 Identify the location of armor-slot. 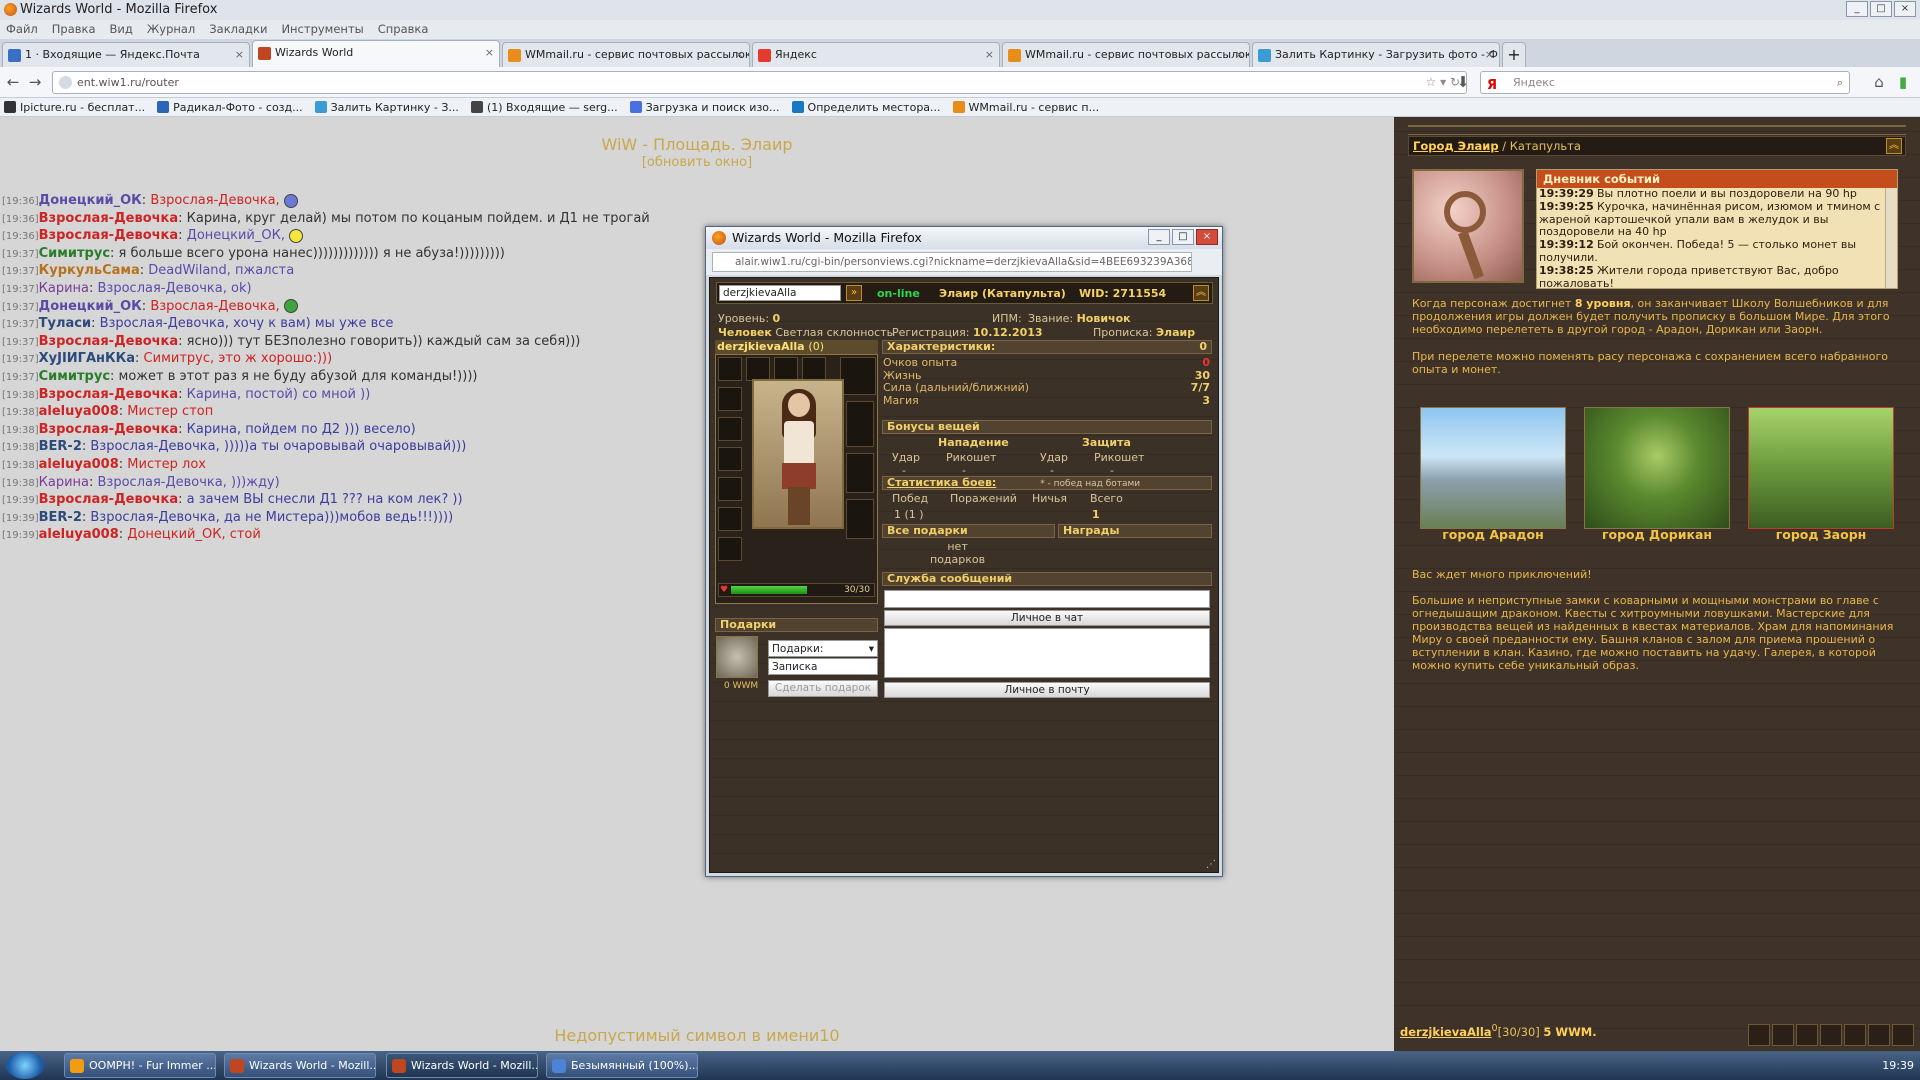
(860, 519).